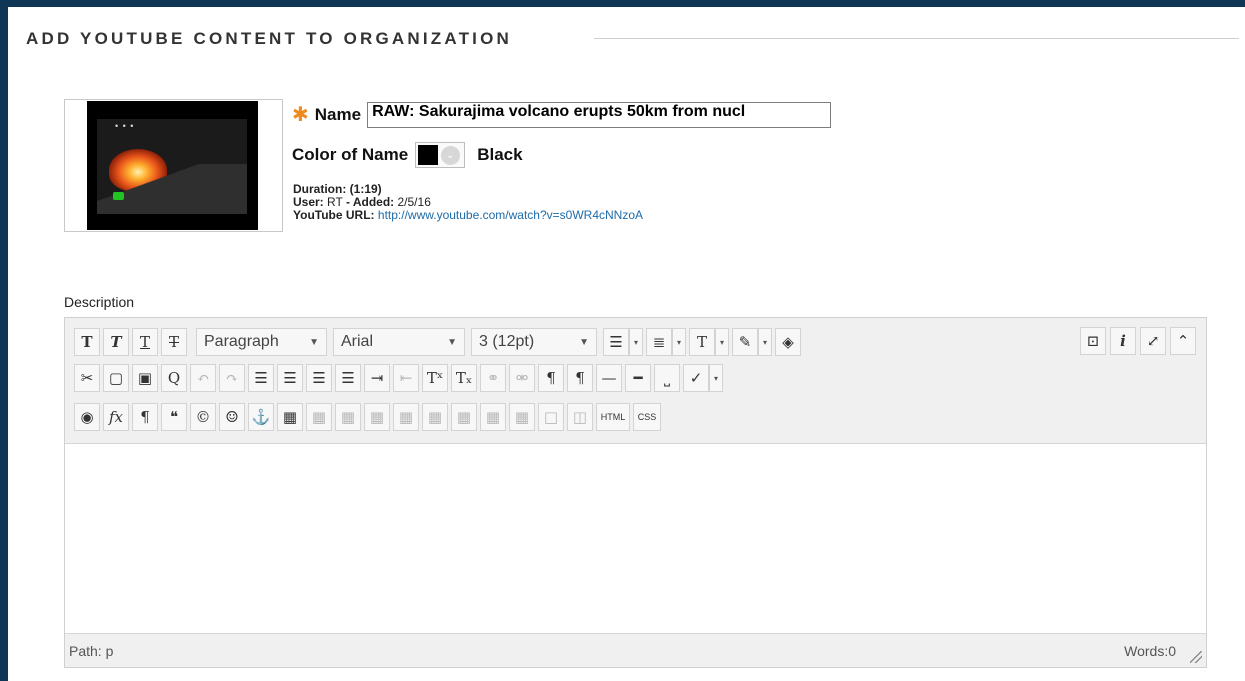 This screenshot has height=681, width=1245. Describe the element at coordinates (377, 417) in the screenshot. I see `cell-props-icon: ▦` at that location.